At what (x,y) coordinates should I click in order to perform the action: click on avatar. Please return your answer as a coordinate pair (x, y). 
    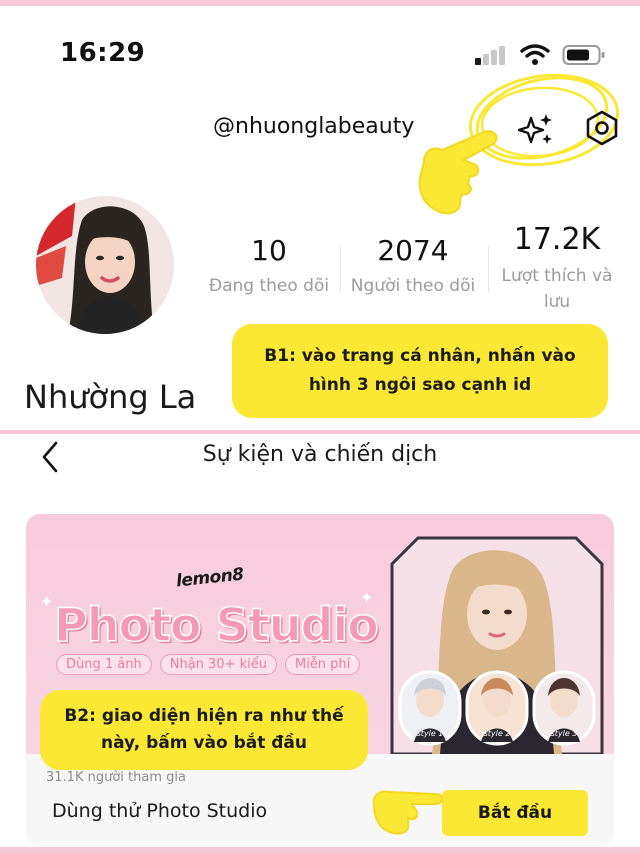
    Looking at the image, I should click on (105, 265).